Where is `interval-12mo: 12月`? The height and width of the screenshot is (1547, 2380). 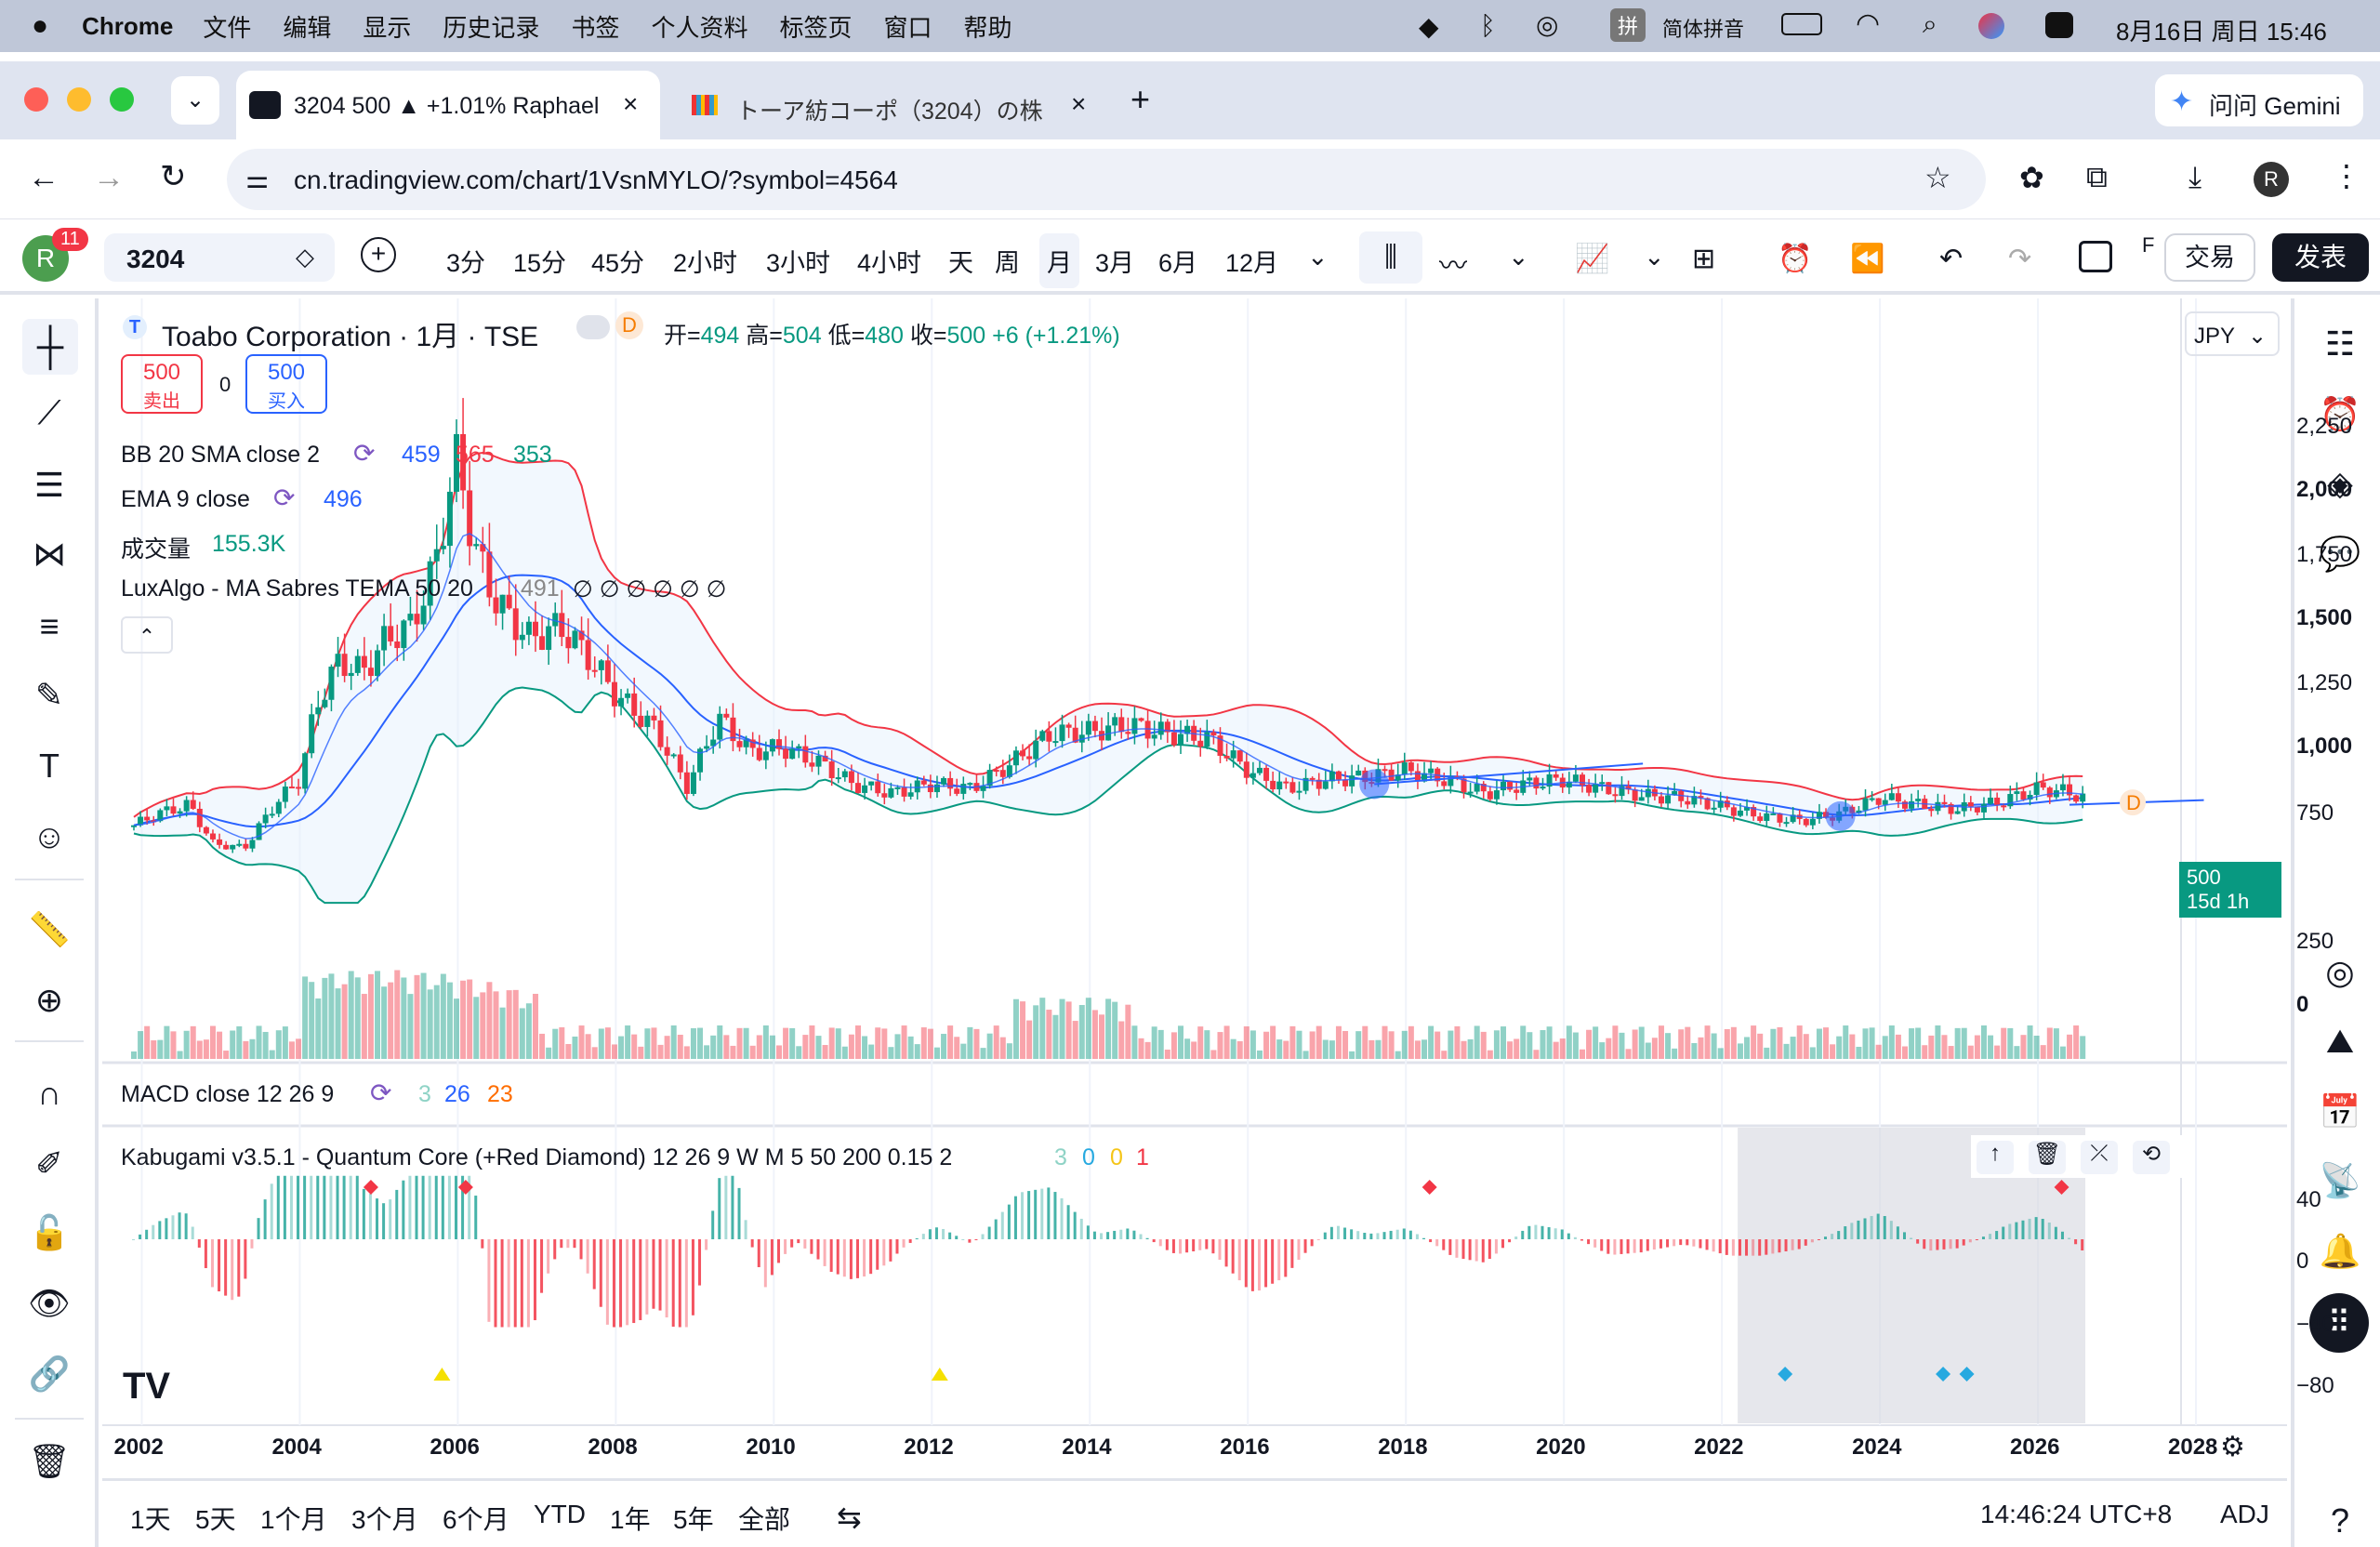 interval-12mo: 12月 is located at coordinates (1251, 261).